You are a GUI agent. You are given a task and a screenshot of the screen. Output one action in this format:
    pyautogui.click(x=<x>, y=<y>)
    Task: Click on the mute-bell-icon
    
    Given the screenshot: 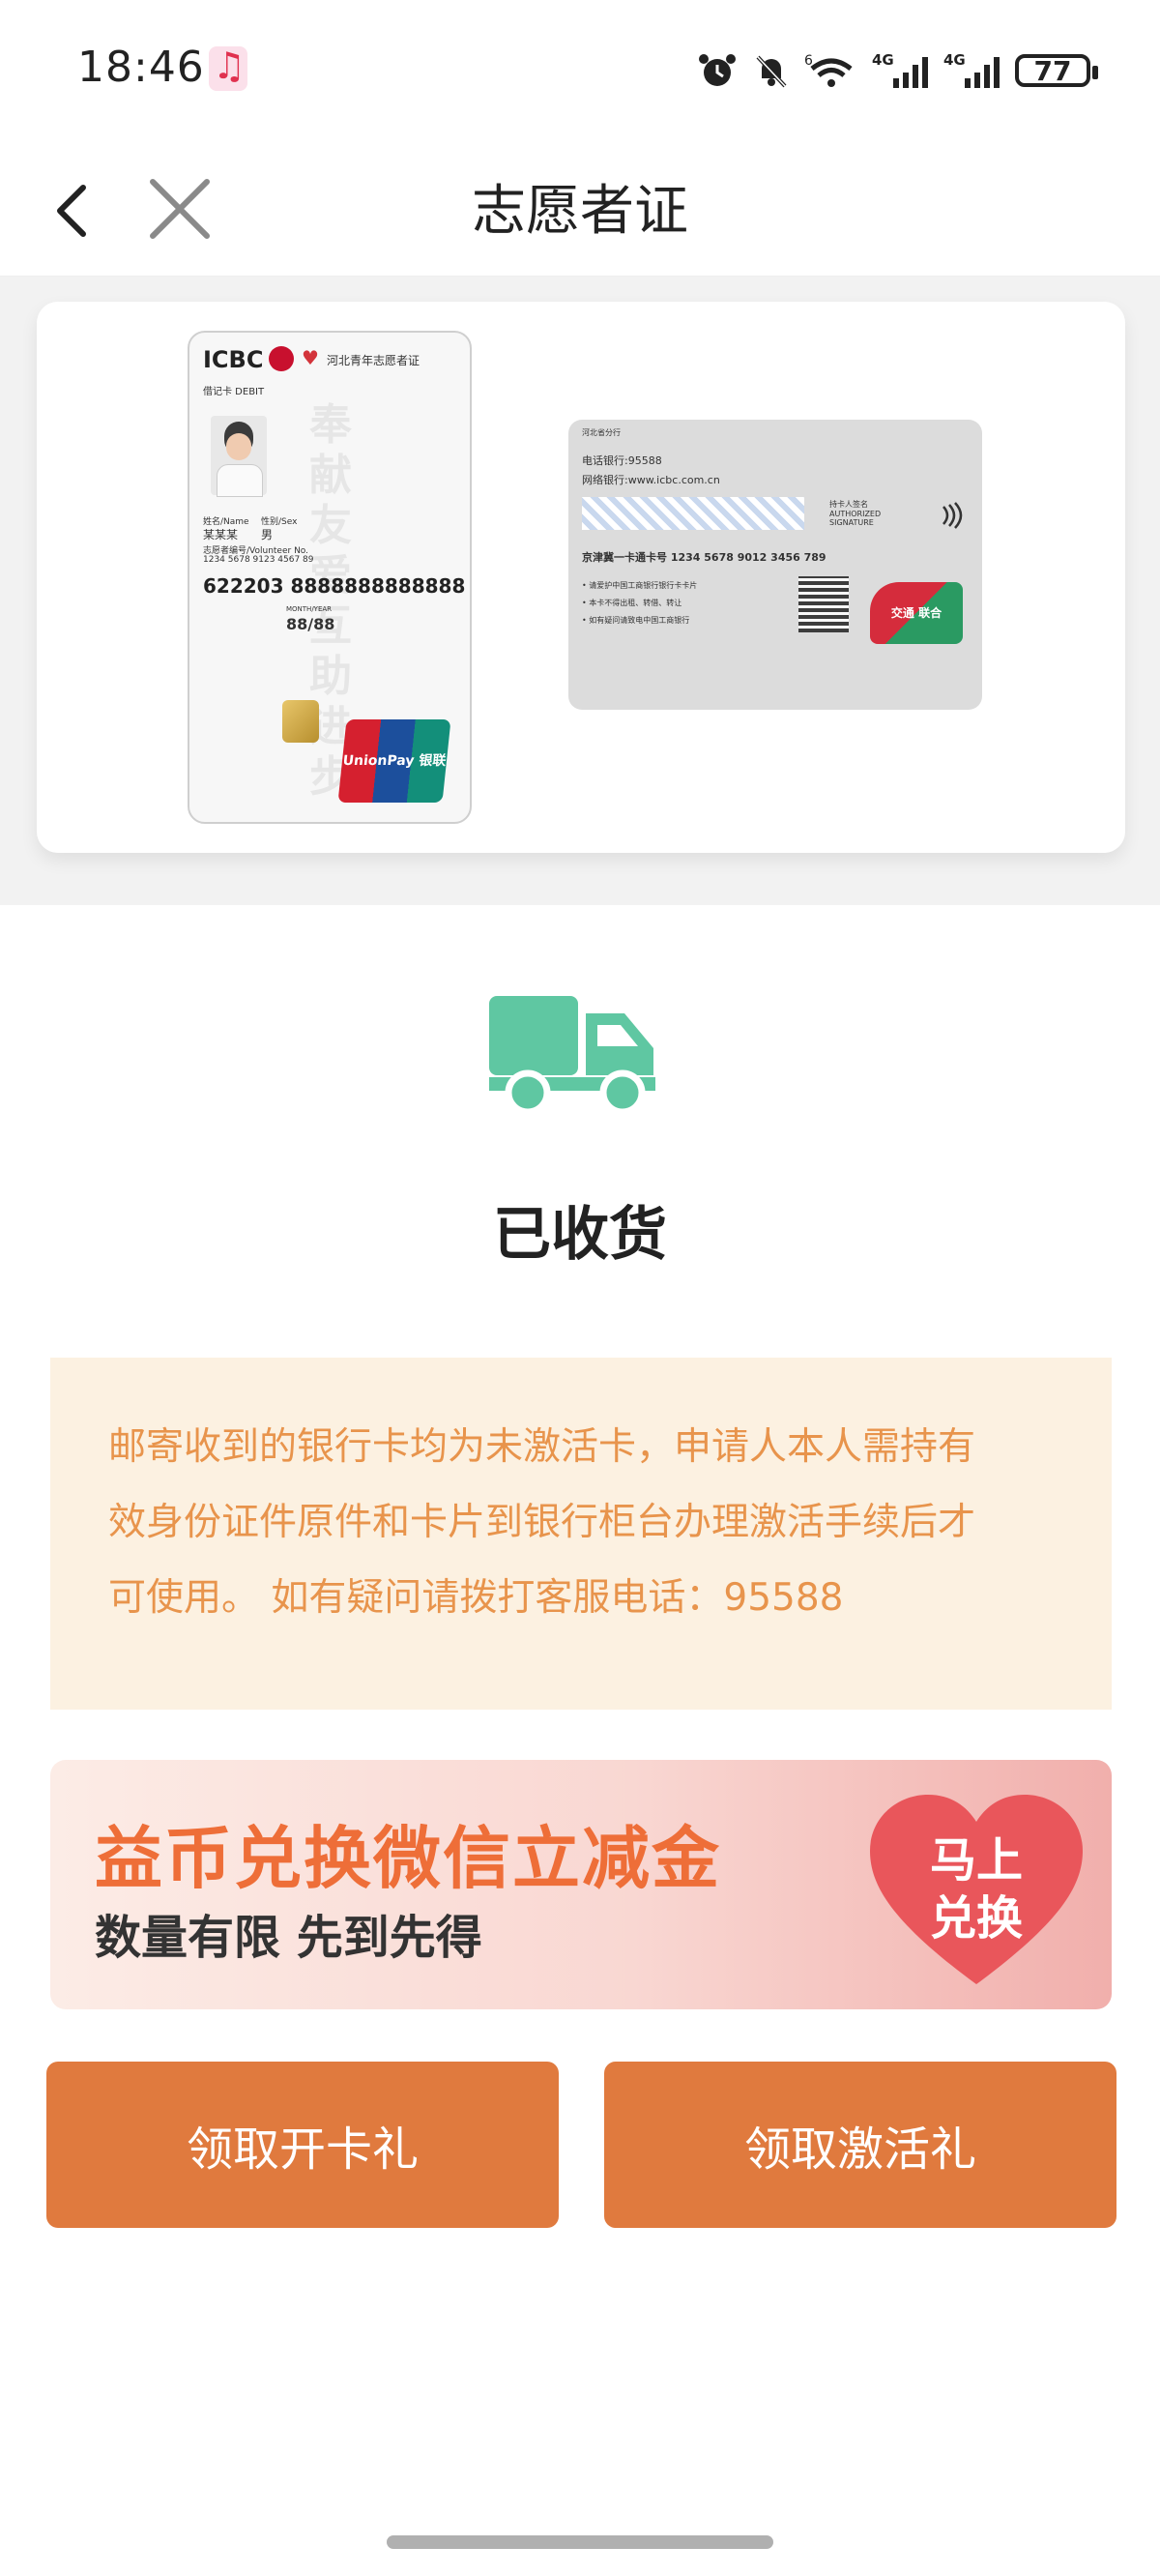 What is the action you would take?
    pyautogui.click(x=771, y=71)
    